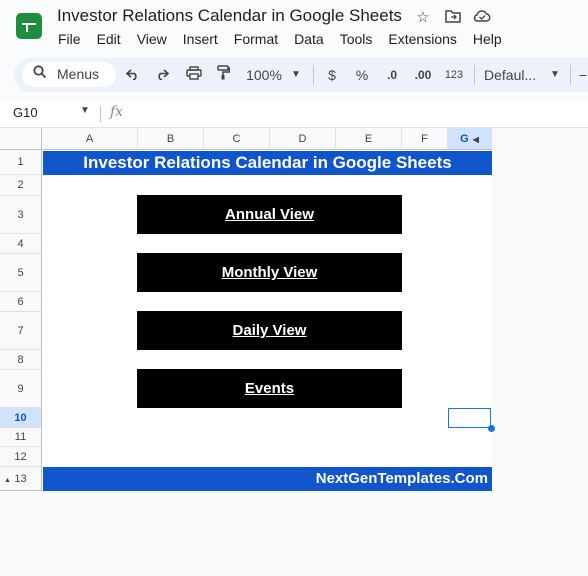 The width and height of the screenshot is (588, 576). Describe the element at coordinates (309, 39) in the screenshot. I see `menu-data: Data` at that location.